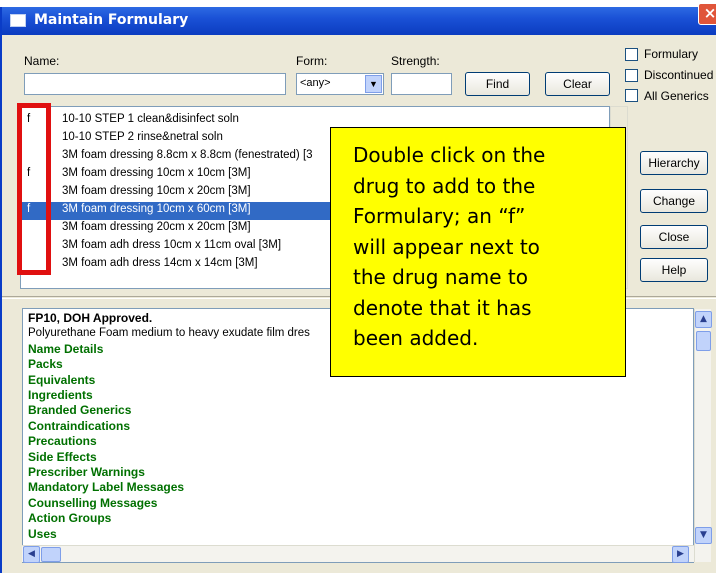 This screenshot has height=573, width=716. I want to click on drug-name: 3M foam dressing 10cm x 20cm [3M], so click(156, 191).